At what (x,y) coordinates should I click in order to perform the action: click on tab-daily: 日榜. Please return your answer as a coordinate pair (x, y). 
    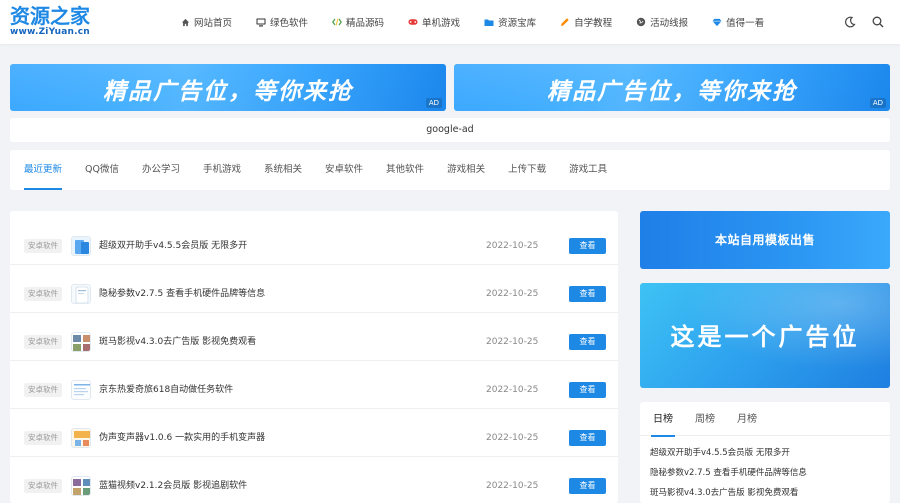
    Looking at the image, I should click on (663, 419).